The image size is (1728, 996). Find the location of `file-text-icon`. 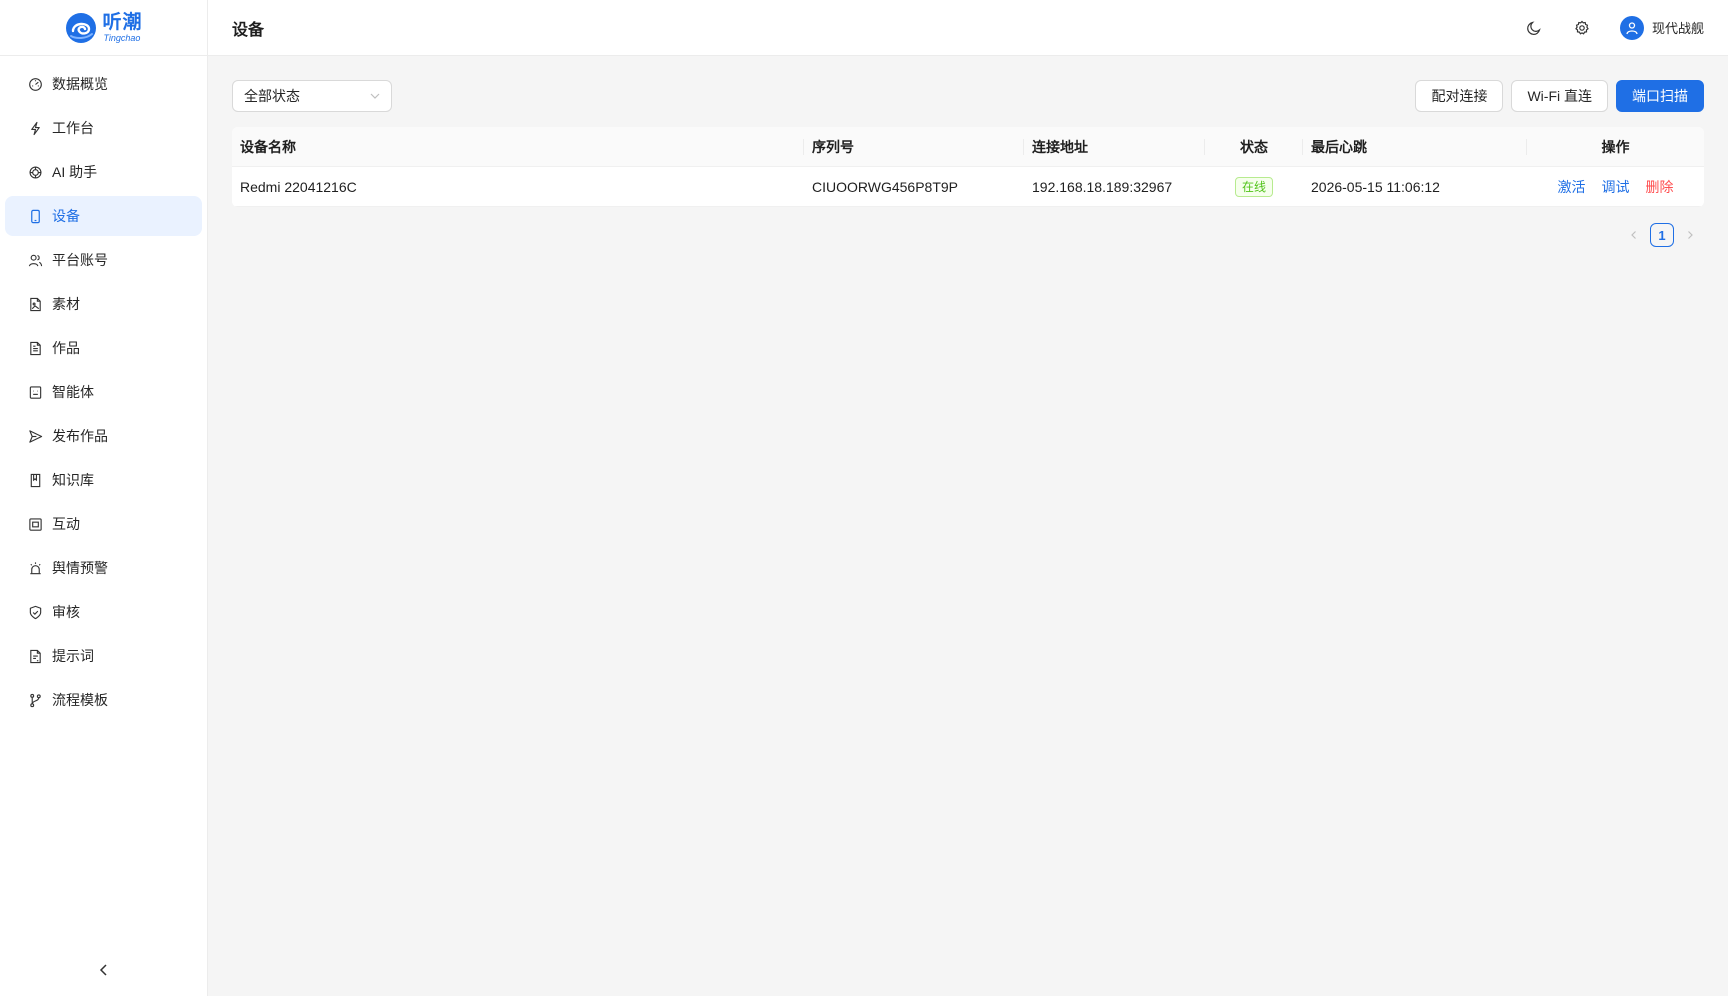

file-text-icon is located at coordinates (35, 348).